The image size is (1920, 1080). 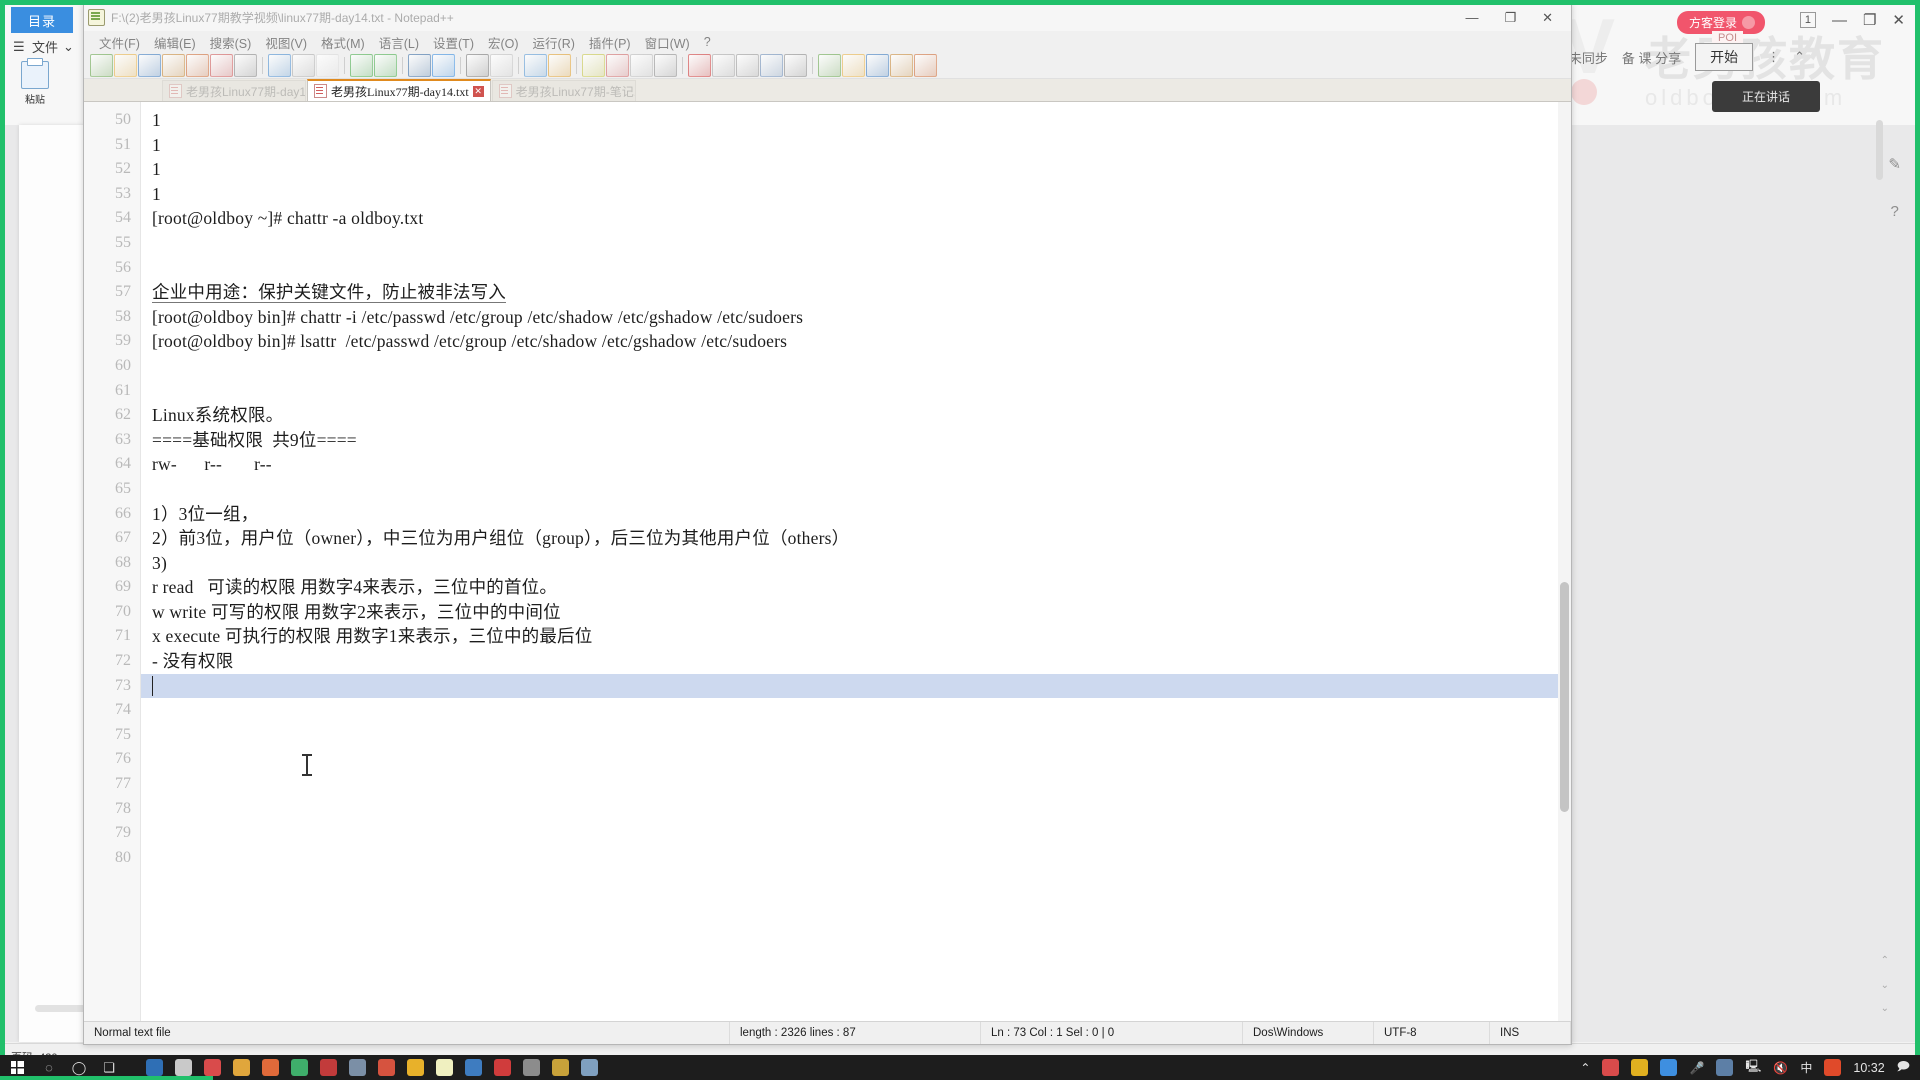 I want to click on wps-paste-button: 粘贴, so click(x=35, y=82).